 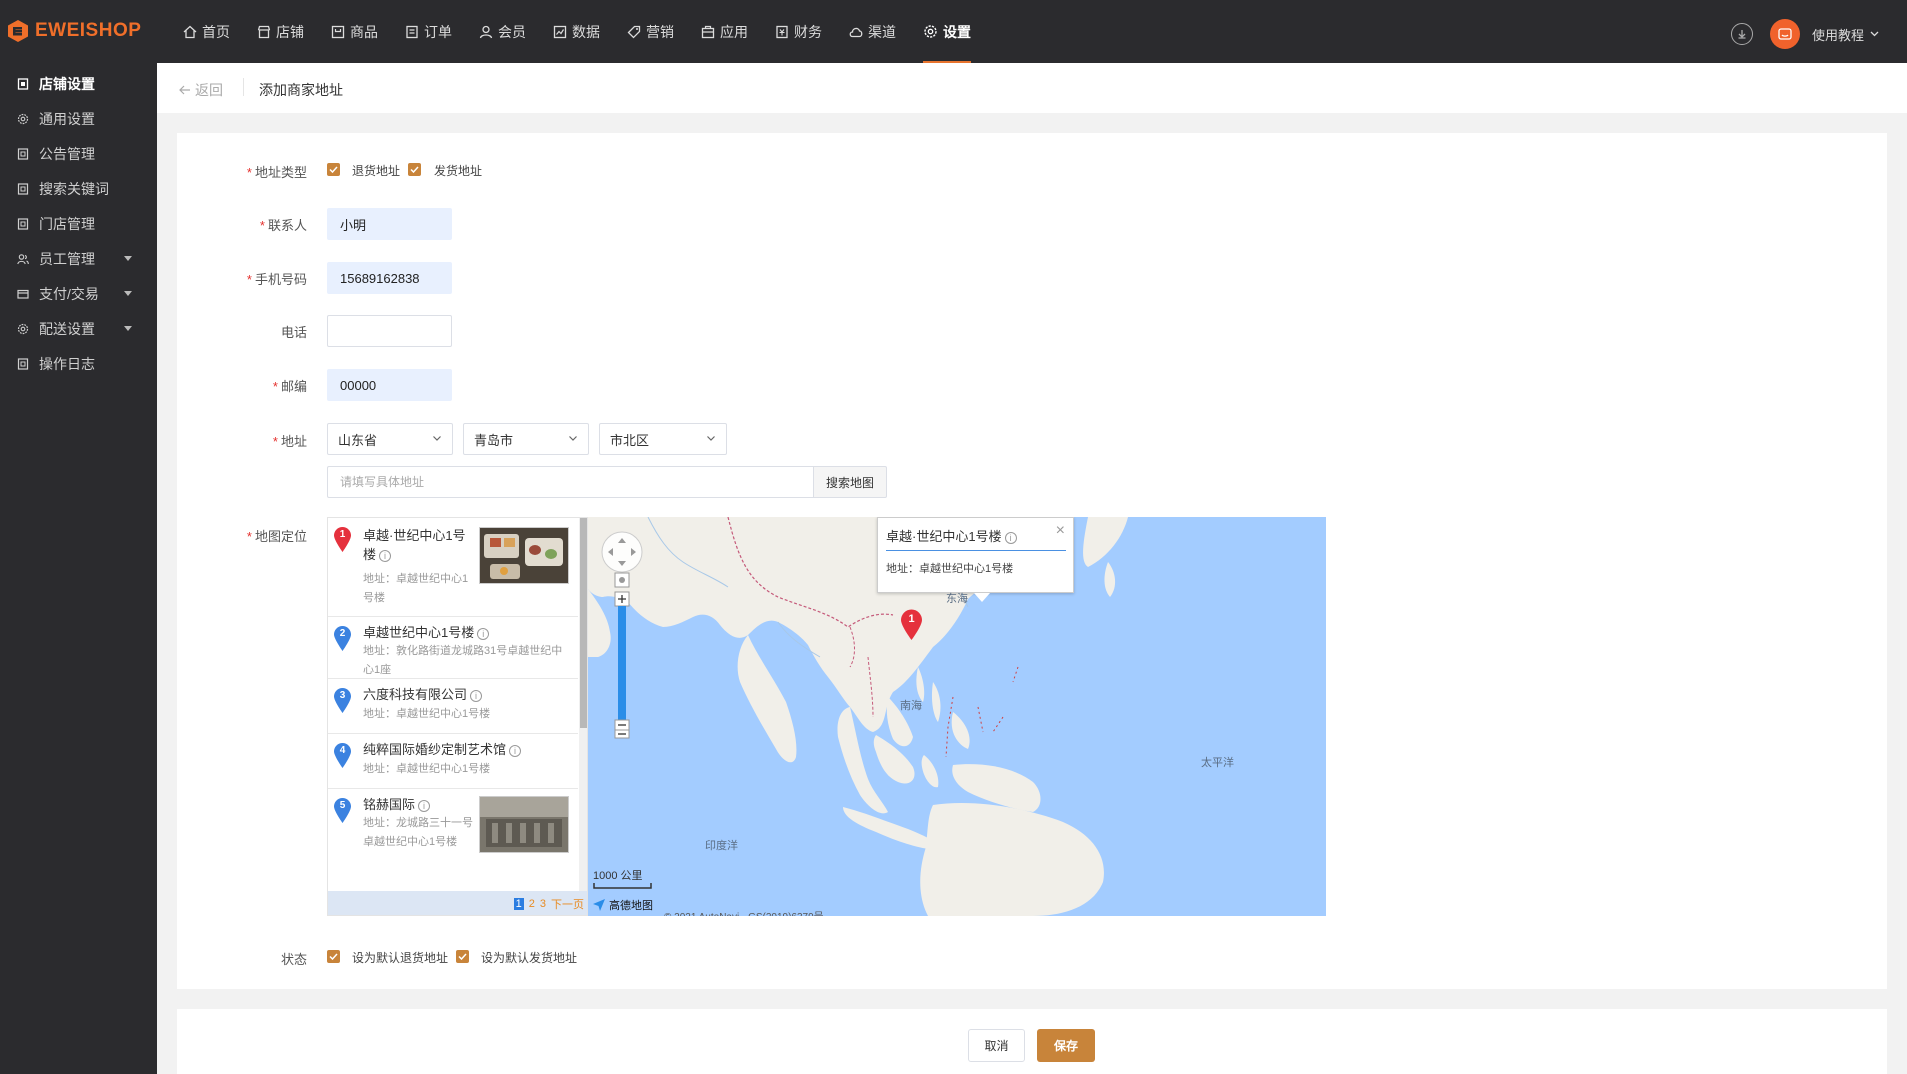 What do you see at coordinates (782, 31) in the screenshot?
I see `finance-icon` at bounding box center [782, 31].